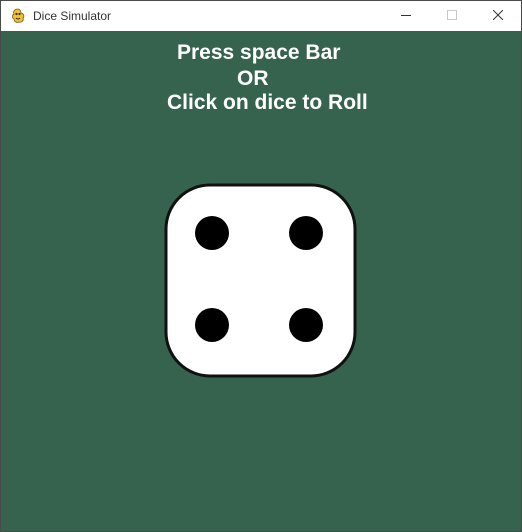 The width and height of the screenshot is (522, 532). I want to click on minimize-icon, so click(406, 16).